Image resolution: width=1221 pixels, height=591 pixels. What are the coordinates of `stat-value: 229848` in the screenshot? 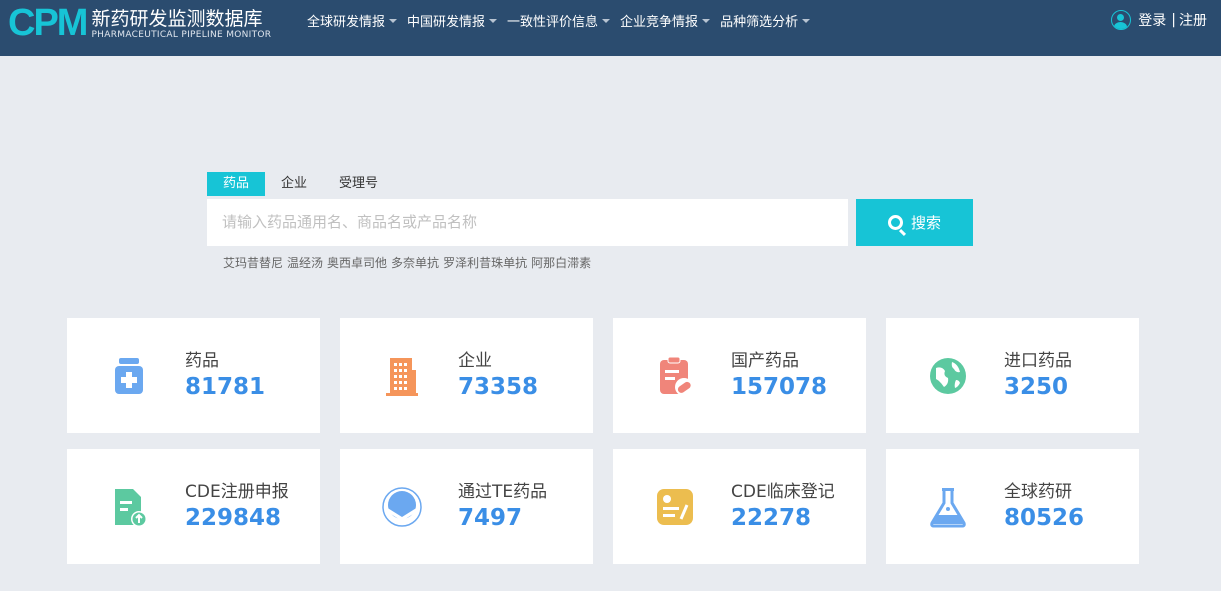 It's located at (233, 518).